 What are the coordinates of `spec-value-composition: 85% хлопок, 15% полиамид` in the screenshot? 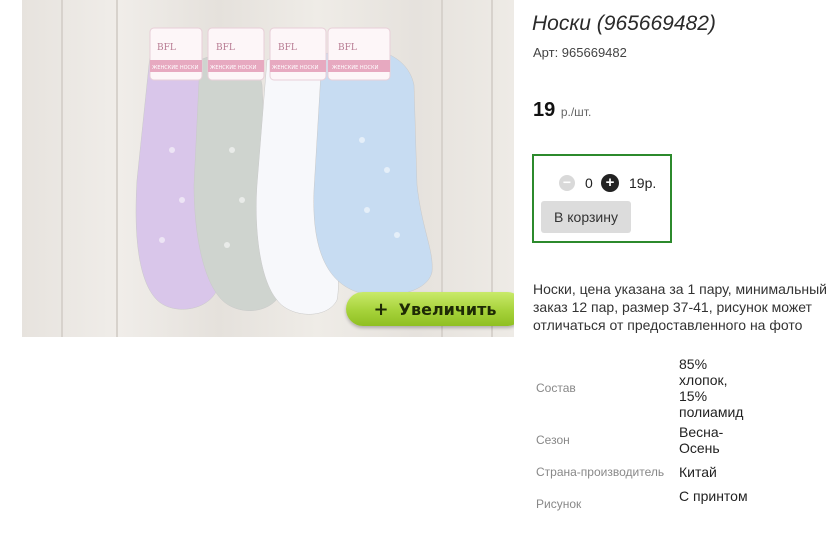 It's located at (711, 388).